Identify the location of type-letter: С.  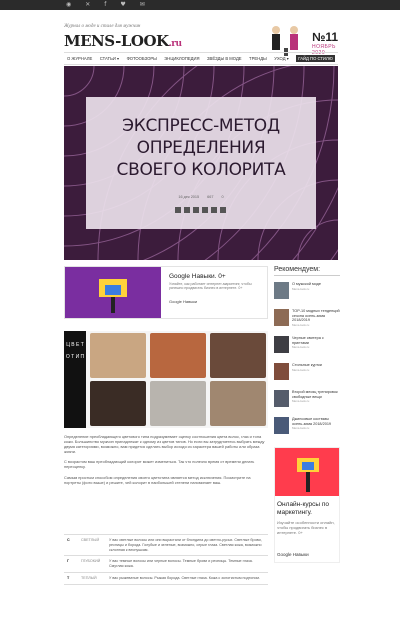
(68, 540).